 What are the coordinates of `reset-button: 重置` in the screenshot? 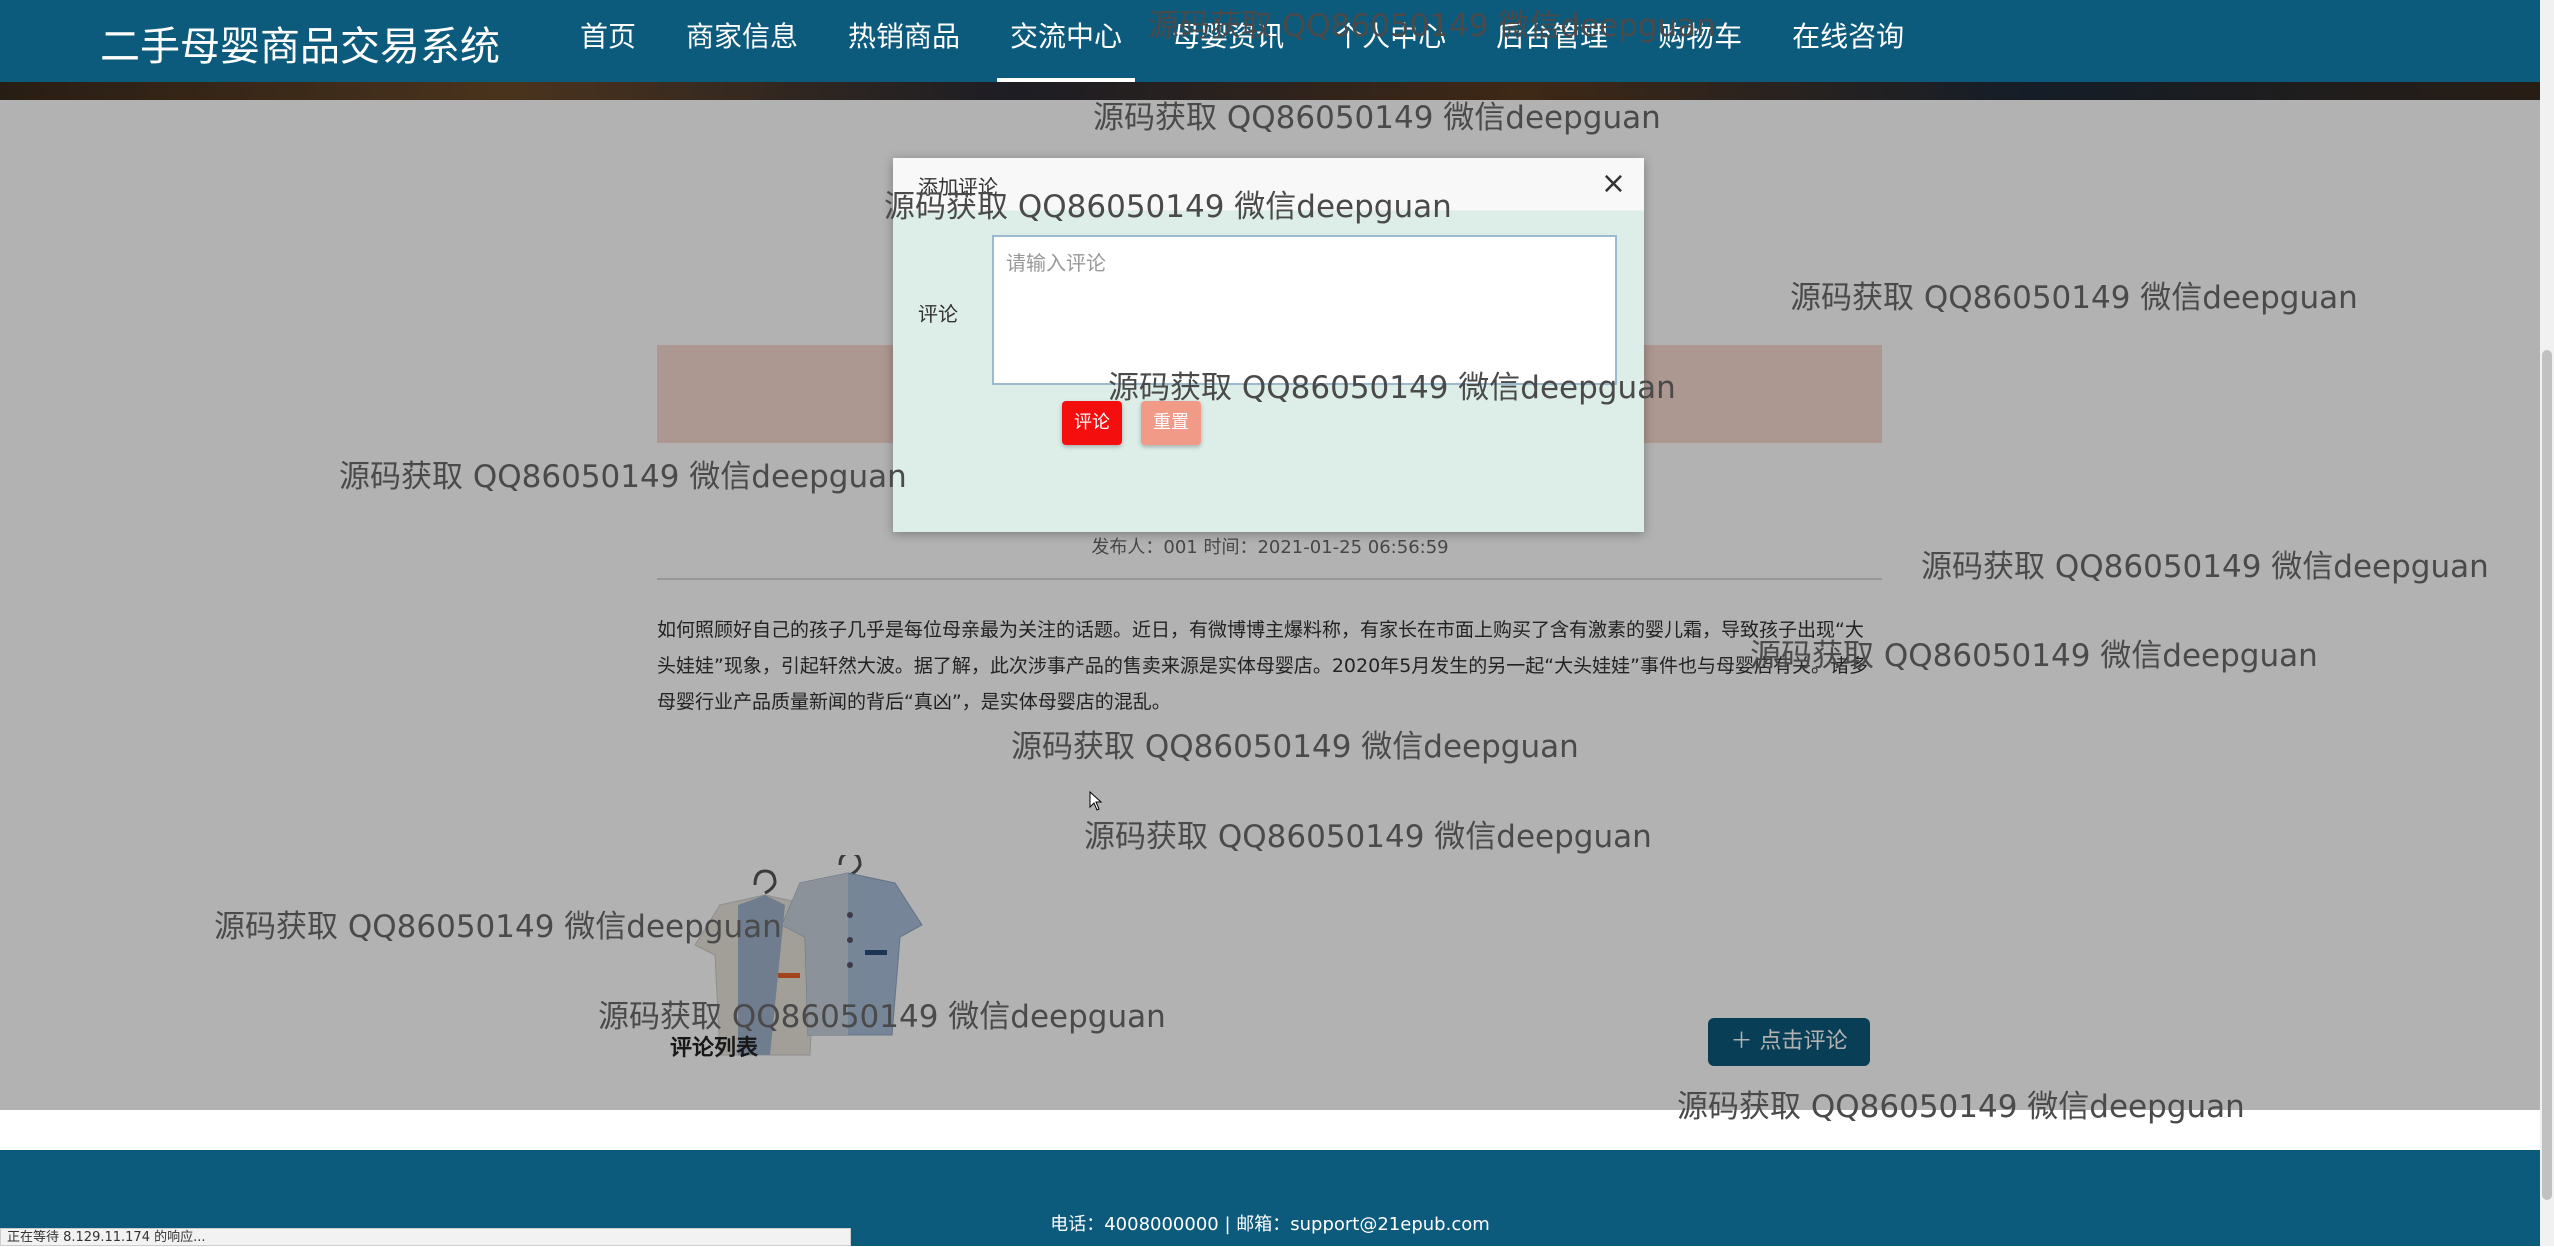 It's located at (1171, 423).